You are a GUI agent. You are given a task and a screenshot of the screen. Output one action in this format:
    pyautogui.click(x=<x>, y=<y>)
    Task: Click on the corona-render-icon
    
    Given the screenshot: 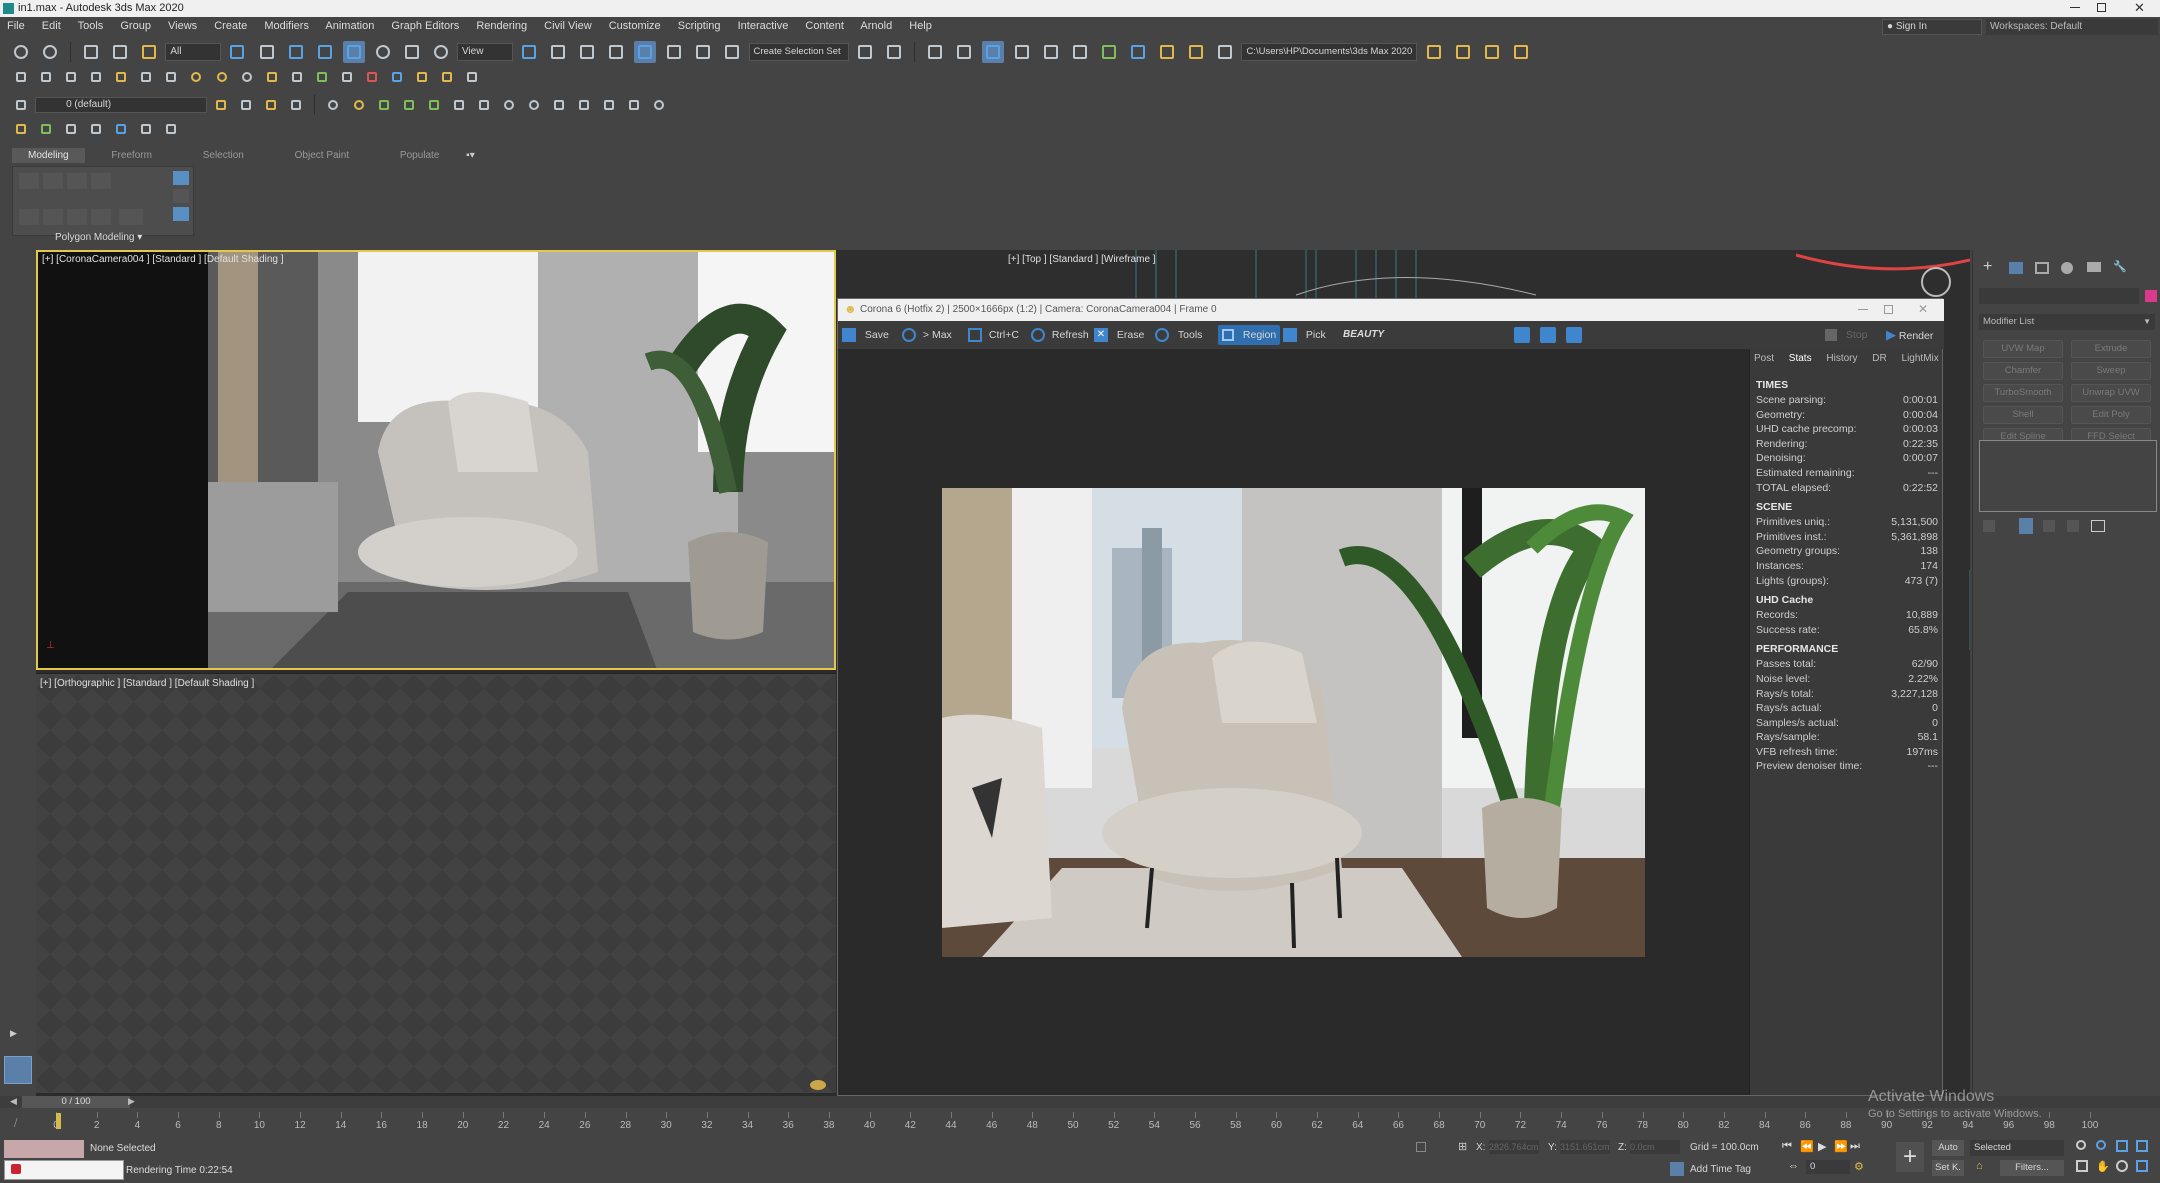 What is the action you would take?
    pyautogui.click(x=333, y=105)
    